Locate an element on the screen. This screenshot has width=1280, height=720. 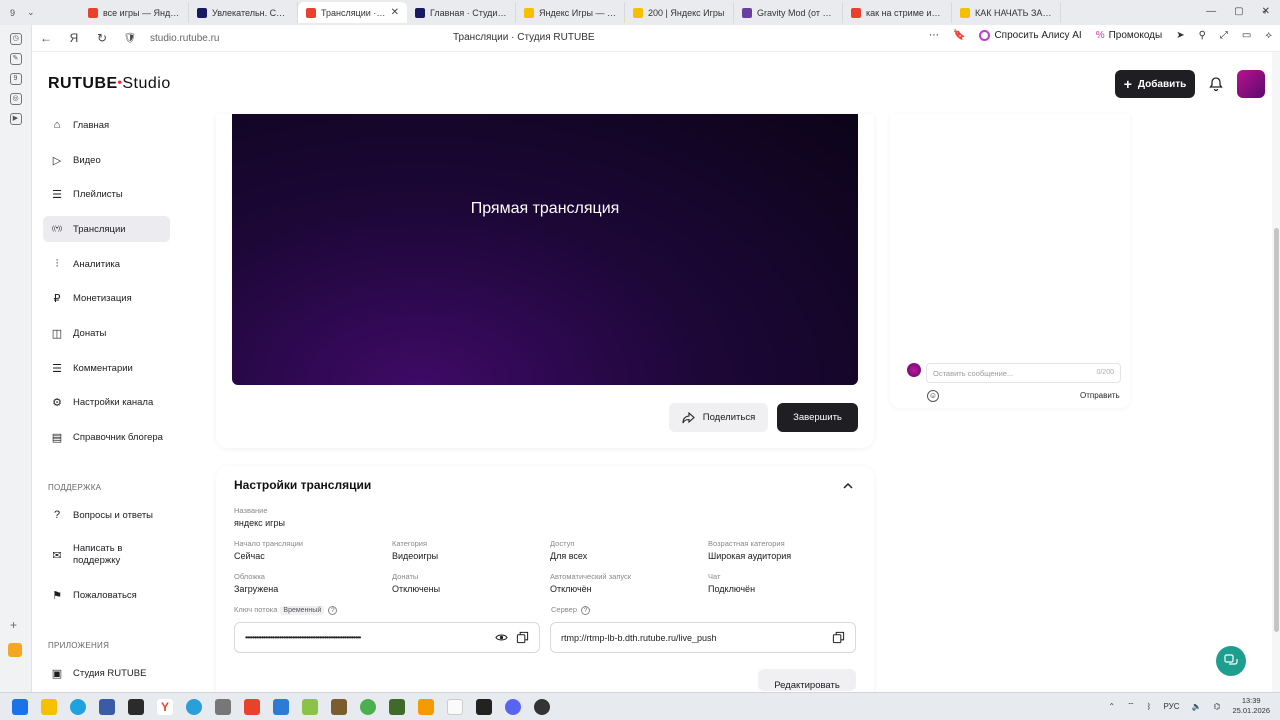
browser-tab: как на стриме испр is located at coordinates (897, 12).